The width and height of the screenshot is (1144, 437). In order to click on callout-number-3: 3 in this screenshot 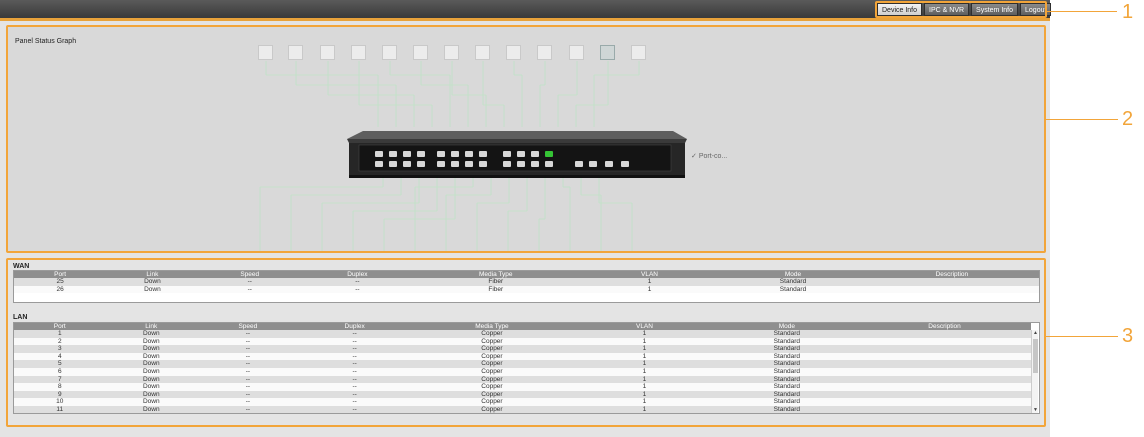, I will do `click(1128, 336)`.